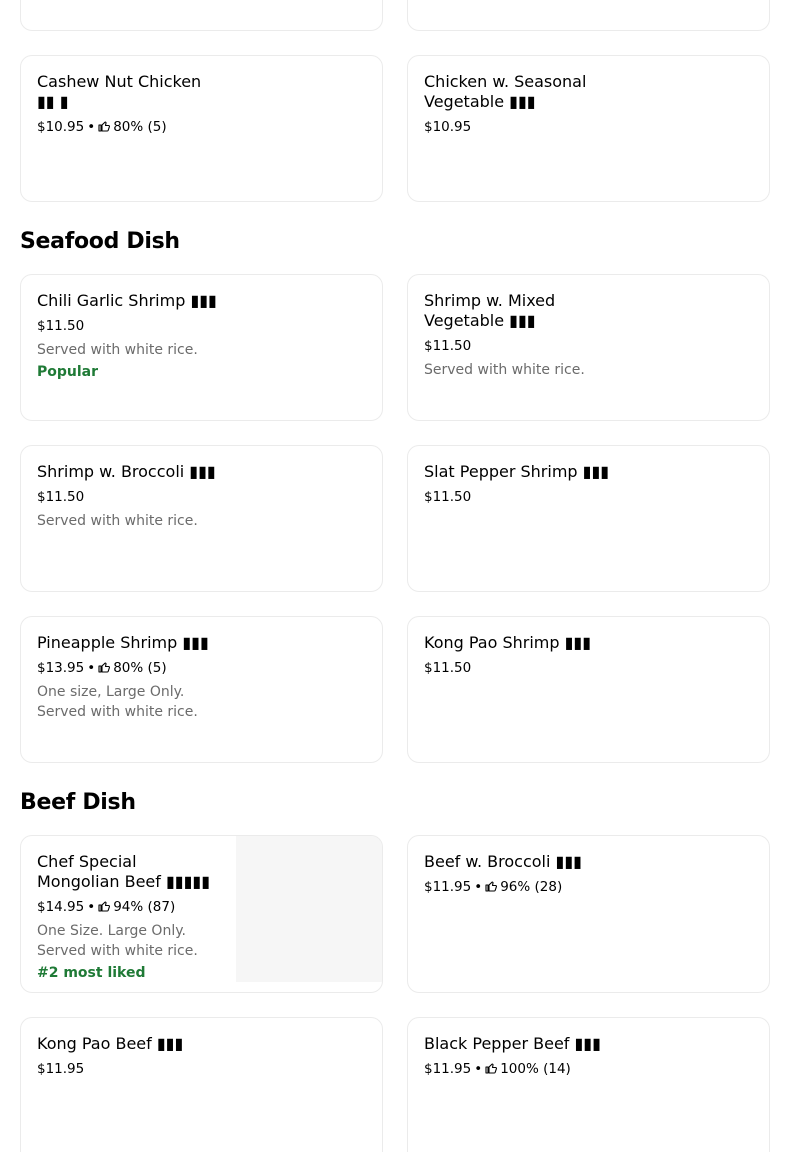  What do you see at coordinates (144, 907) in the screenshot?
I see `item-rating: 94% (87)` at bounding box center [144, 907].